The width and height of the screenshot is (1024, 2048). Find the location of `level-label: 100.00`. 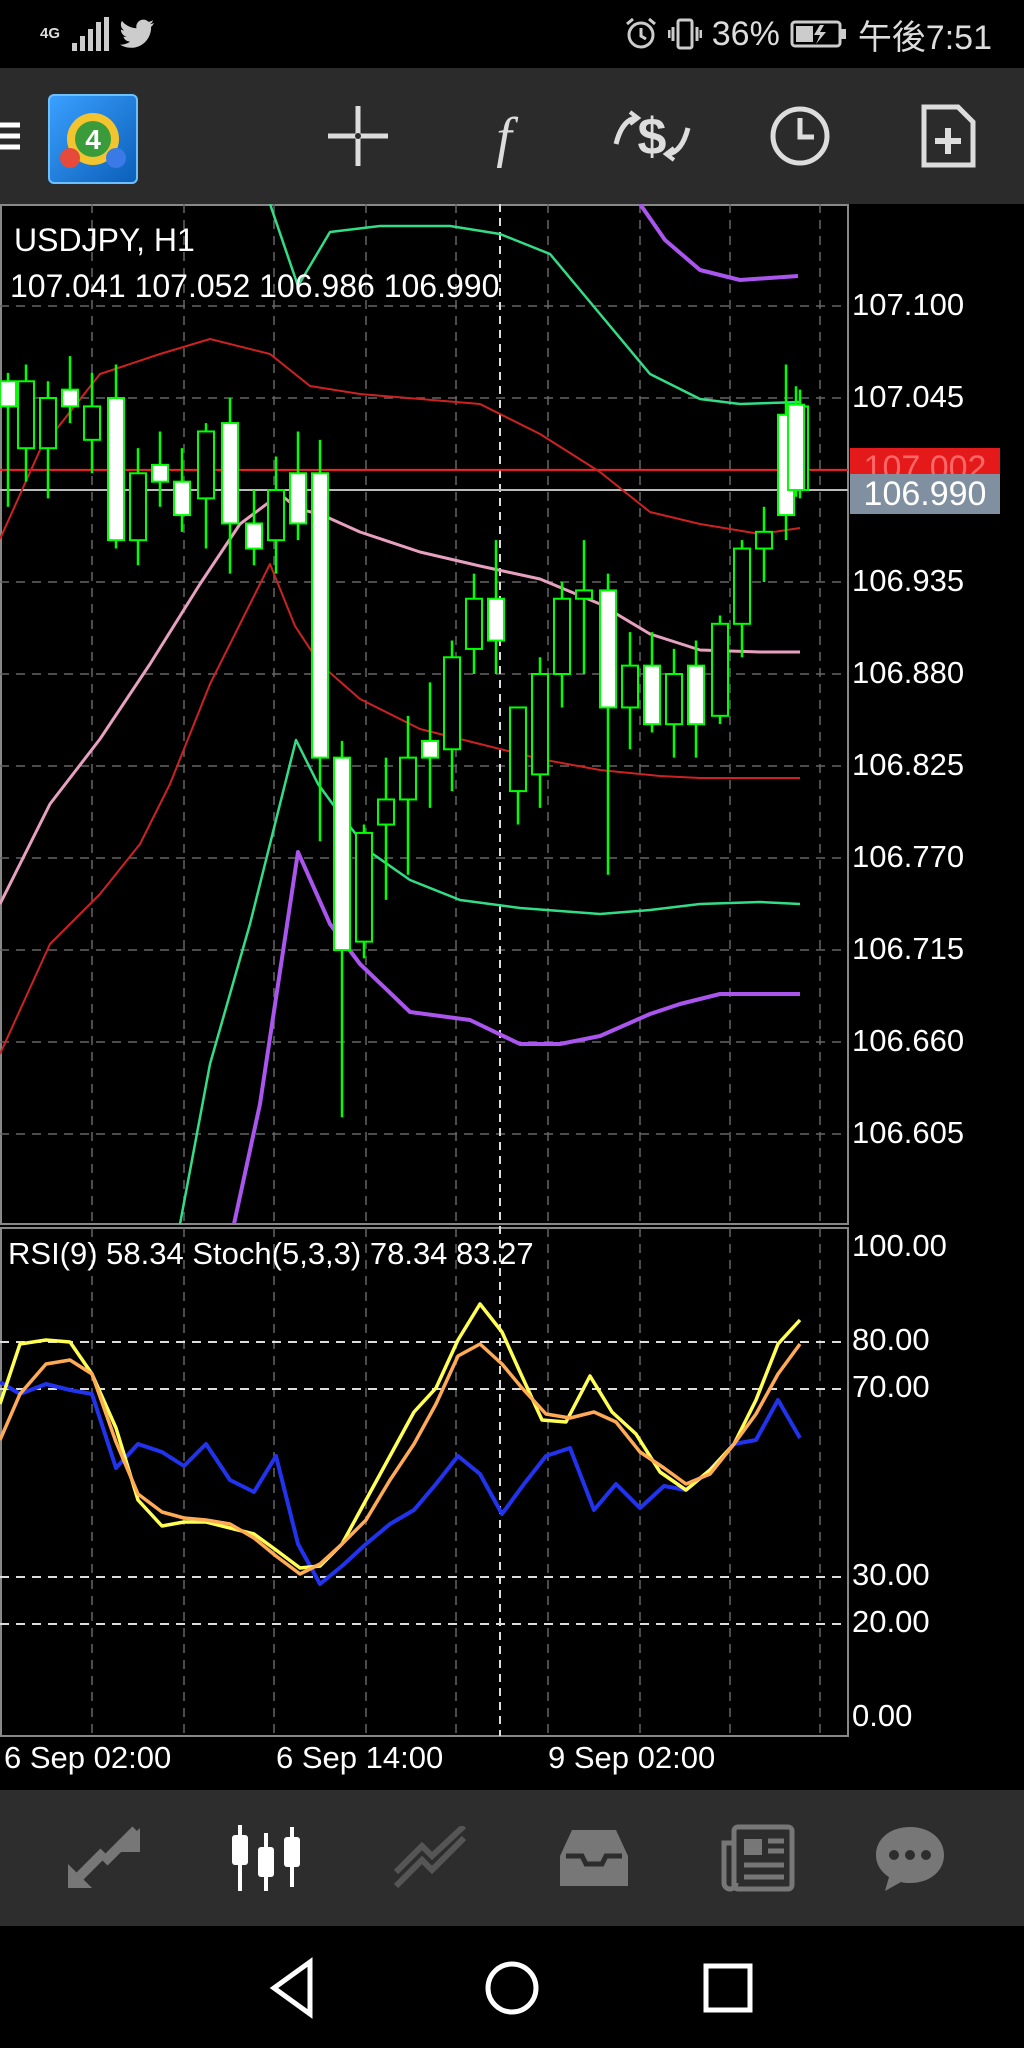

level-label: 100.00 is located at coordinates (899, 1245).